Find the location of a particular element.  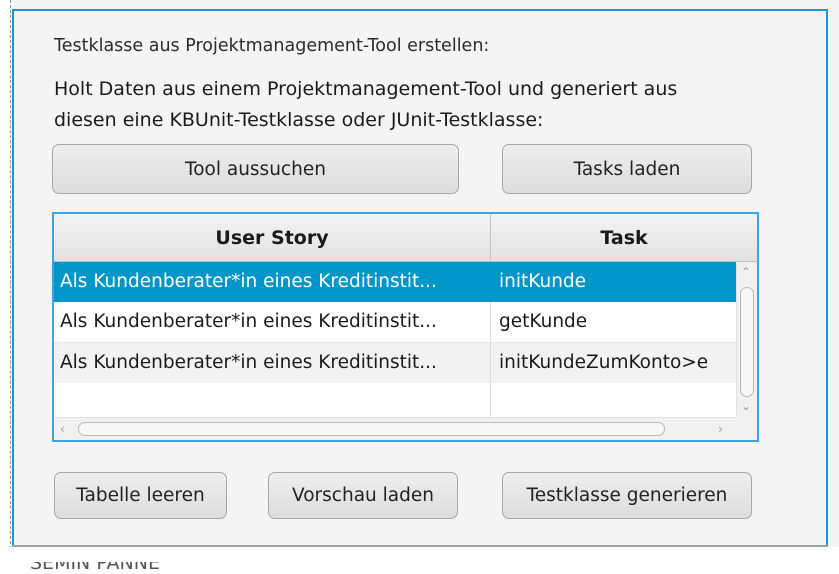

load-tasks-button: Tasks laden is located at coordinates (627, 169).